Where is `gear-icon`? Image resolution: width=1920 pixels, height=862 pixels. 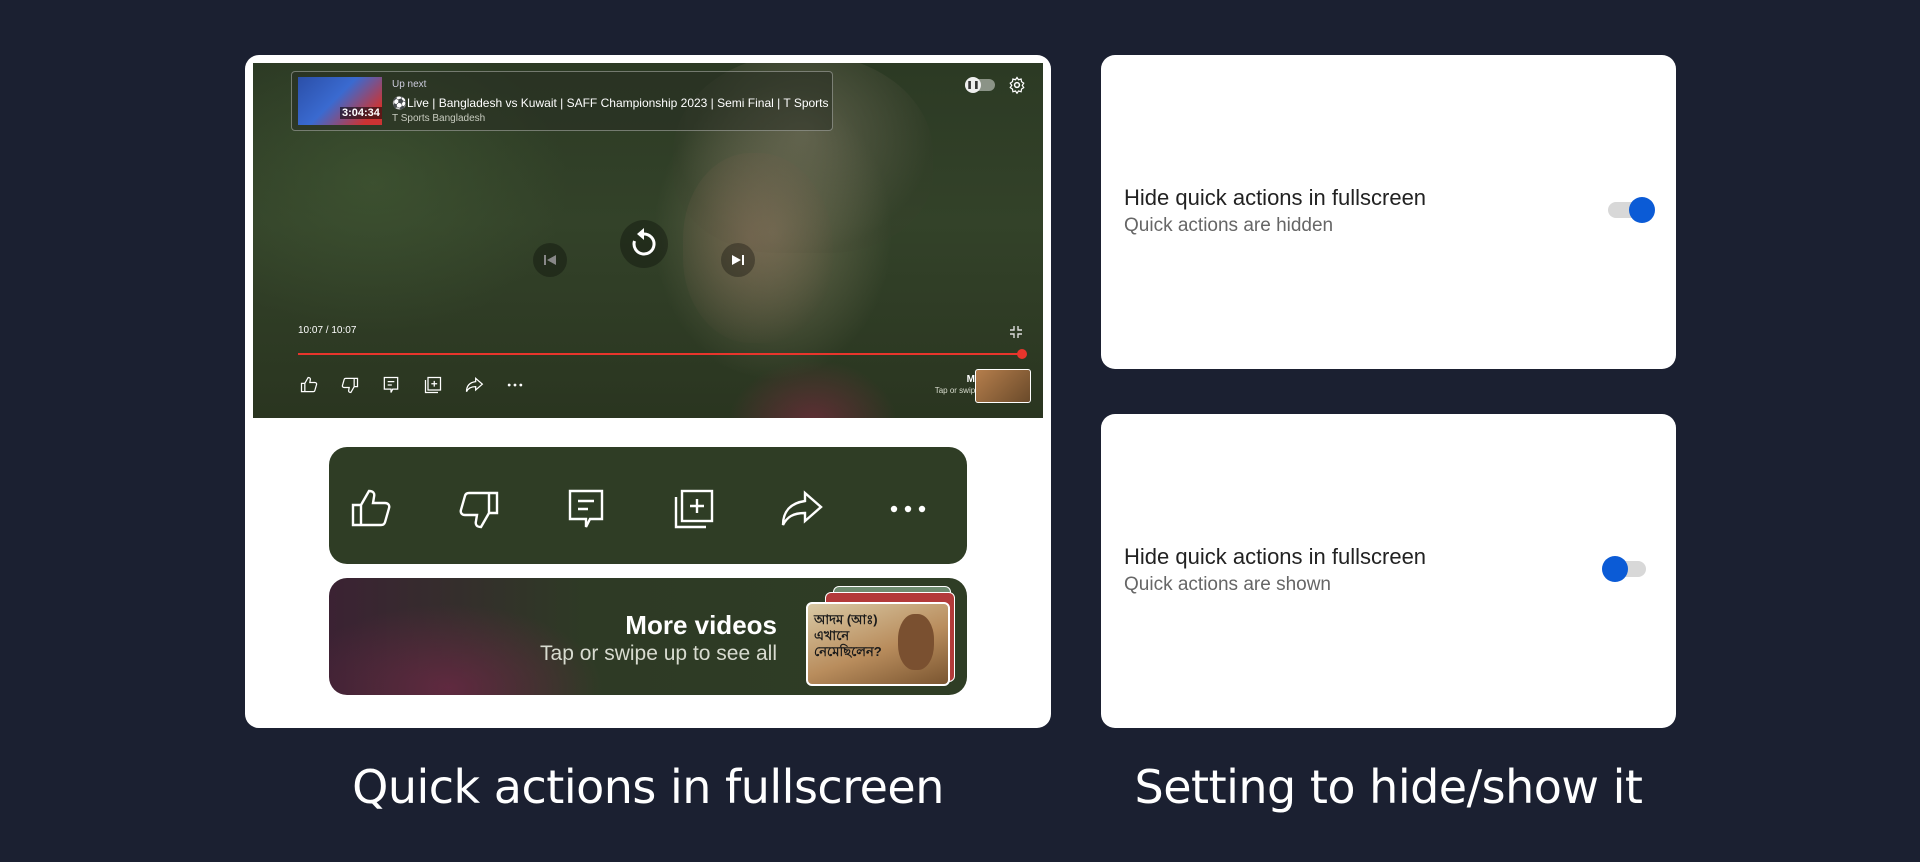 gear-icon is located at coordinates (1017, 85).